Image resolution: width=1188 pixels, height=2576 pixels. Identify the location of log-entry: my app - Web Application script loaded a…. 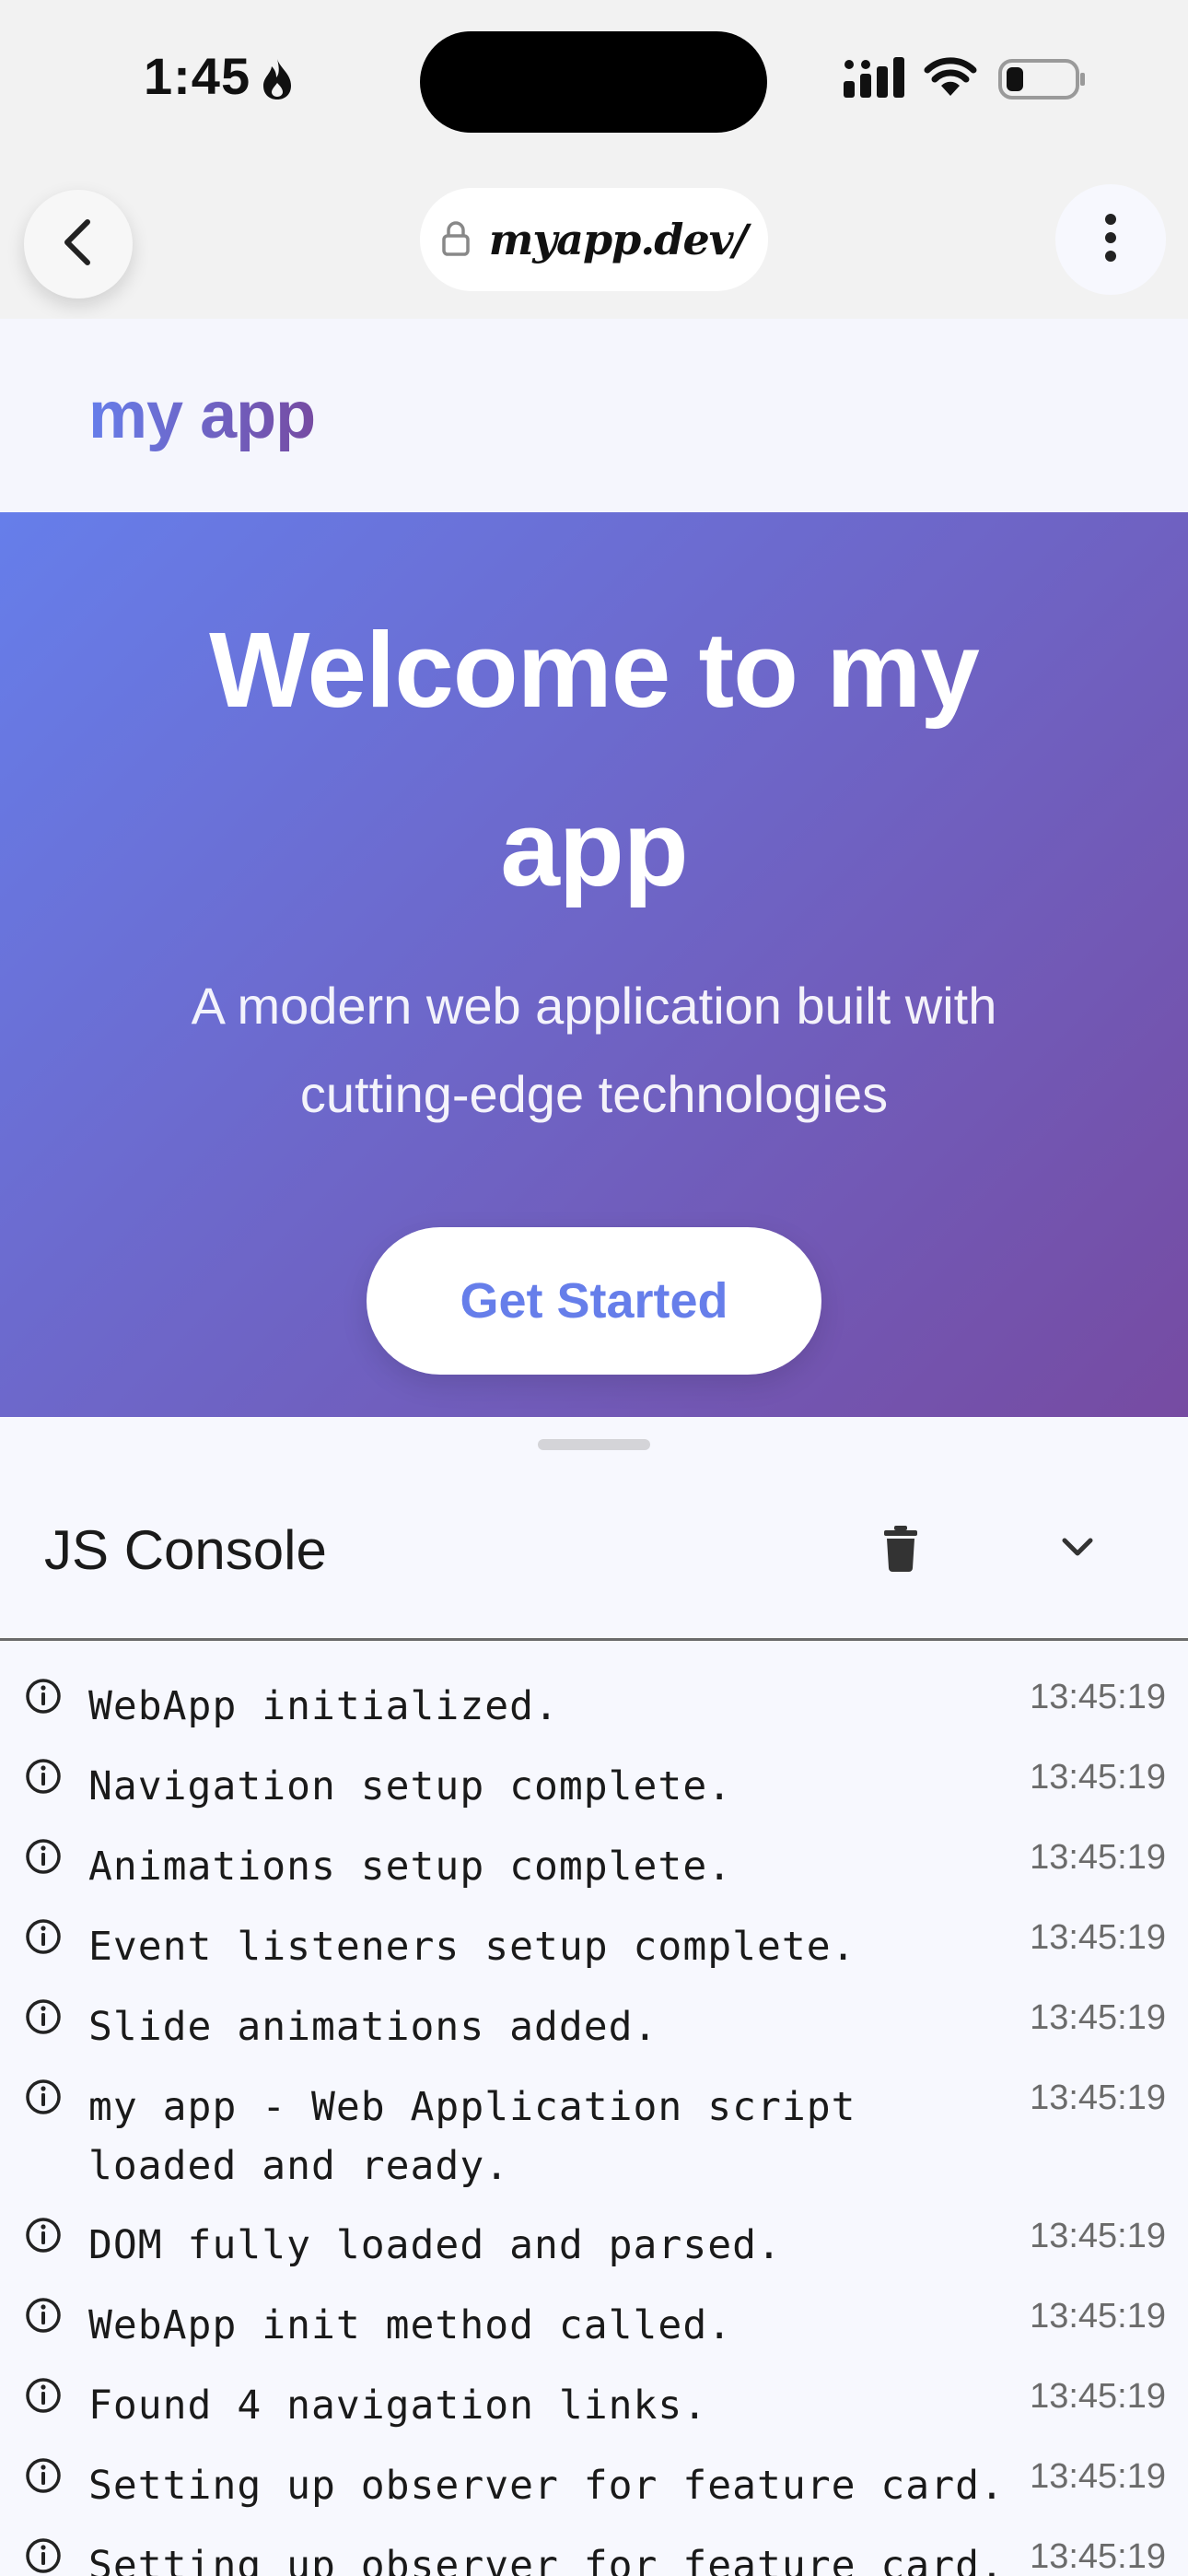
(594, 2128).